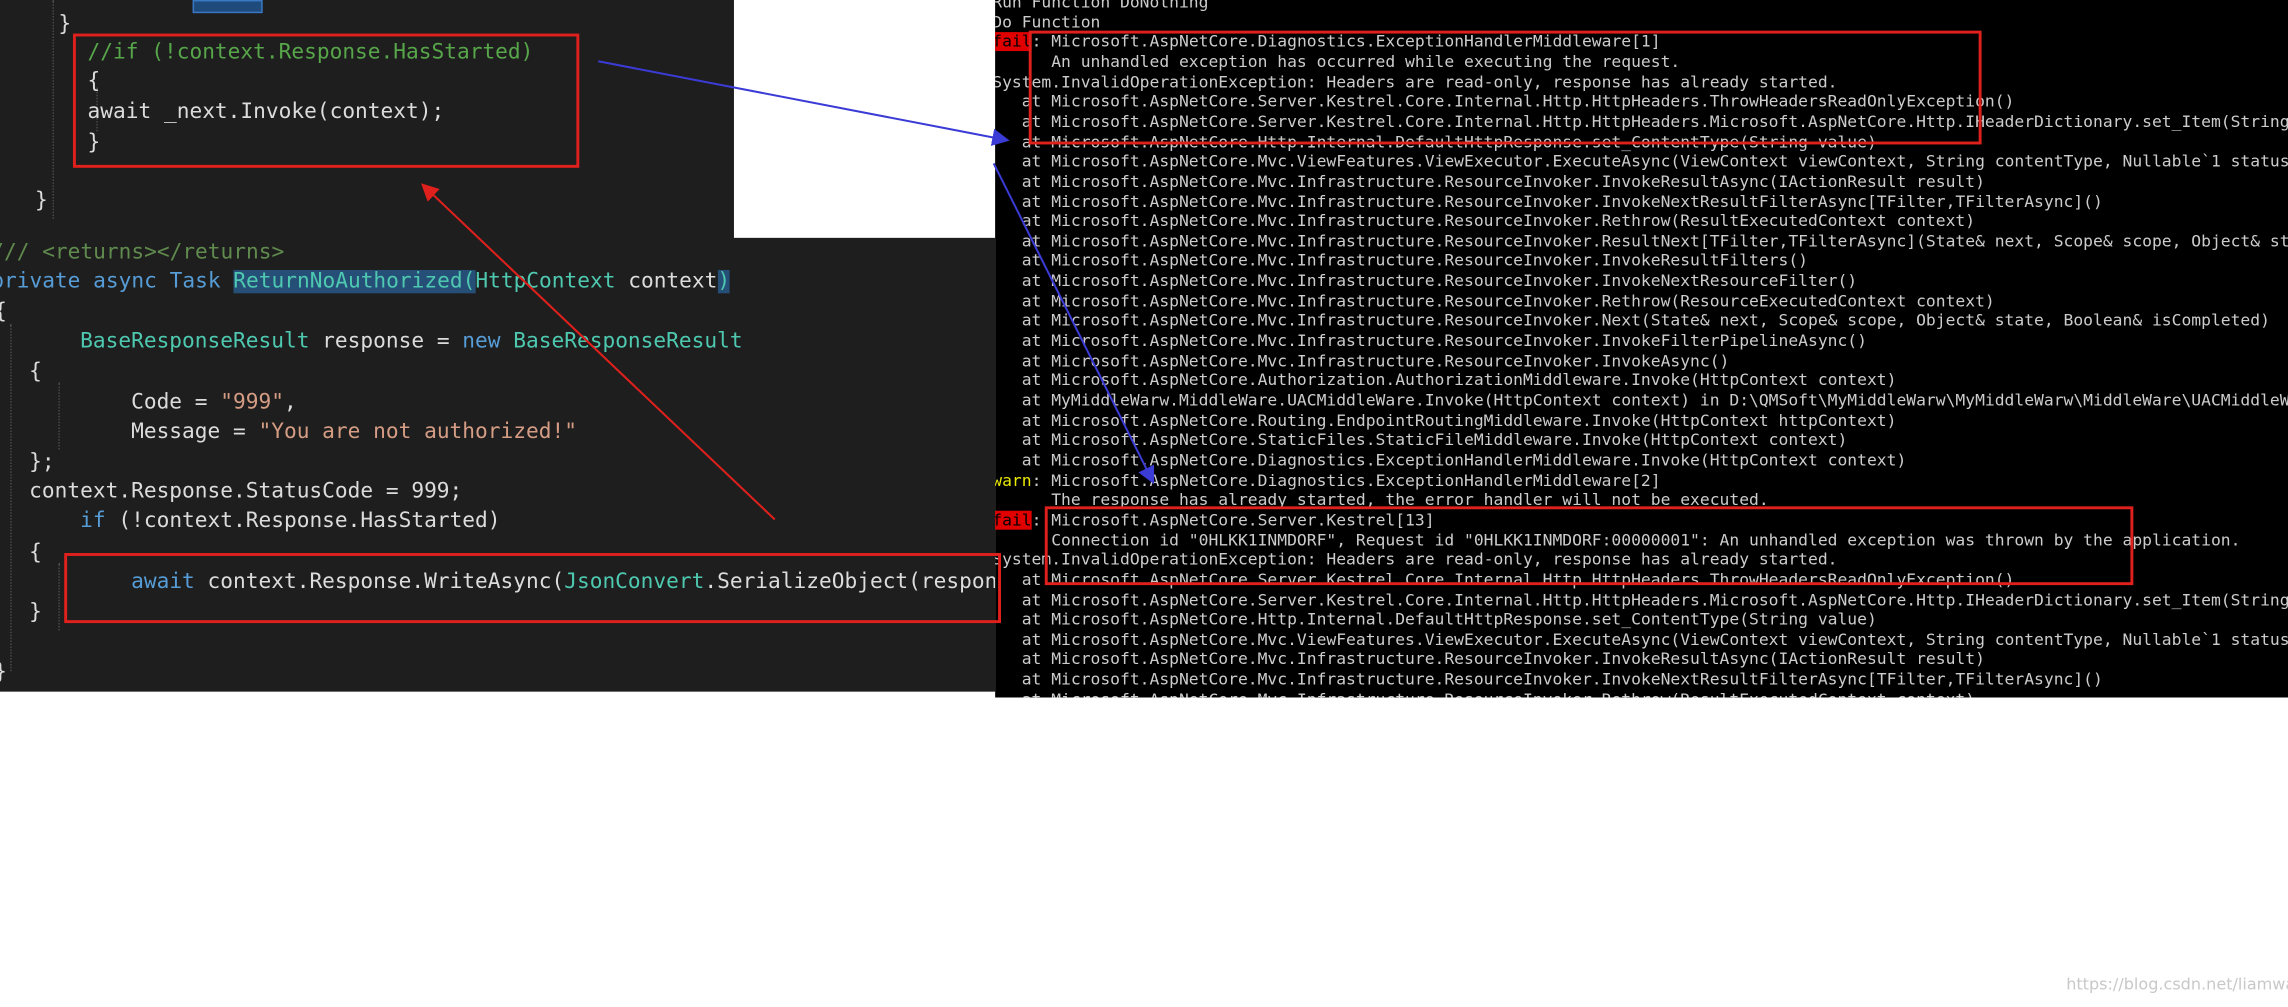 The height and width of the screenshot is (1007, 2288). Describe the element at coordinates (598, 352) in the screenshot. I see `red-arrow` at that location.